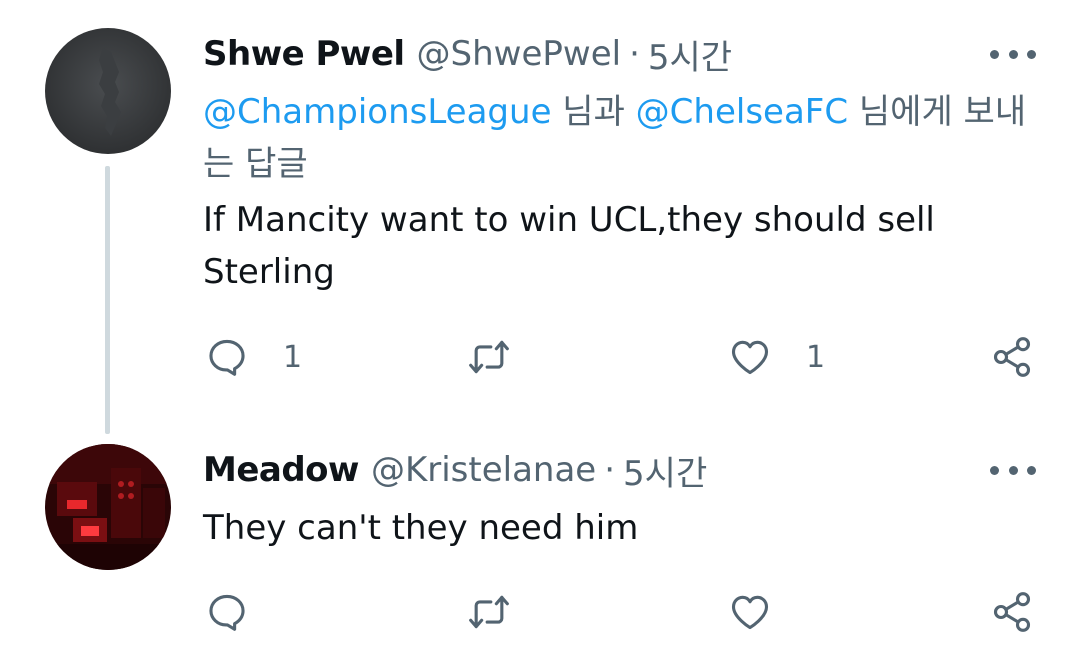  Describe the element at coordinates (816, 357) in the screenshot. I see `like-count: 1` at that location.